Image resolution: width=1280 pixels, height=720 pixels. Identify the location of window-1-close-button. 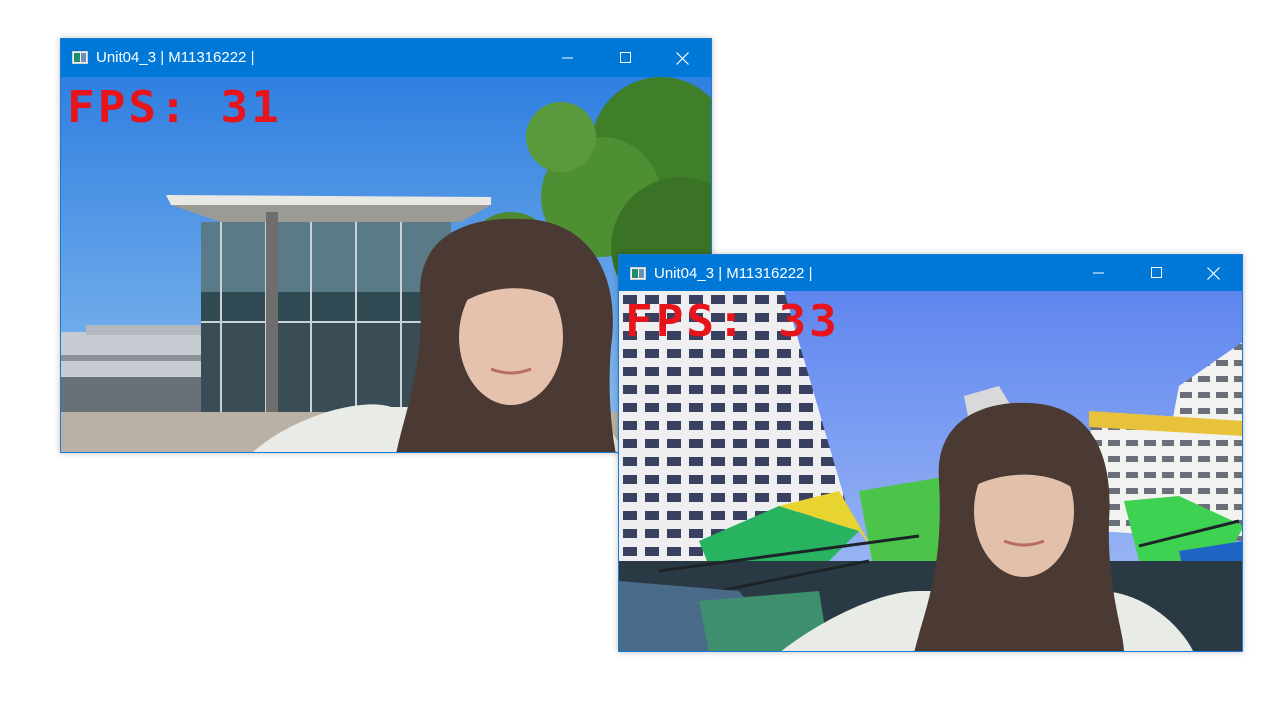
(682, 58).